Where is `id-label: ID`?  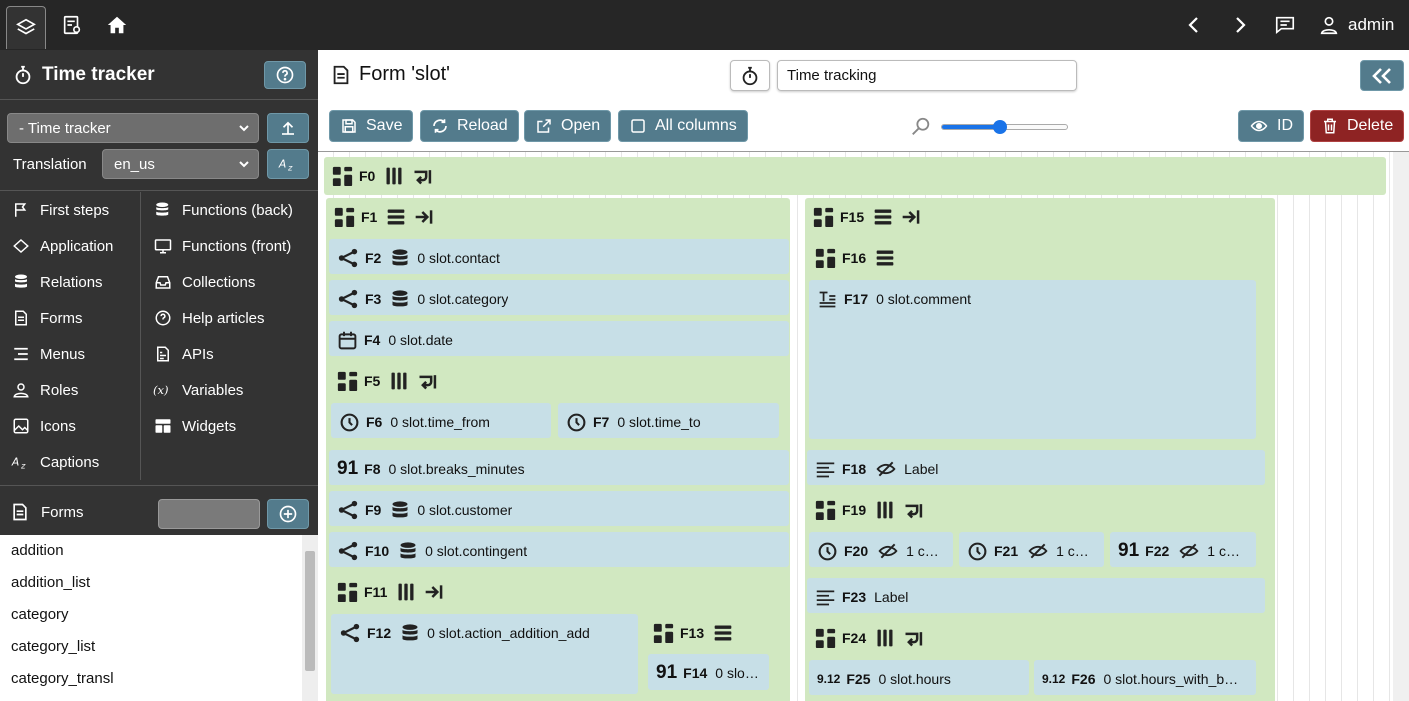
id-label: ID is located at coordinates (1285, 125).